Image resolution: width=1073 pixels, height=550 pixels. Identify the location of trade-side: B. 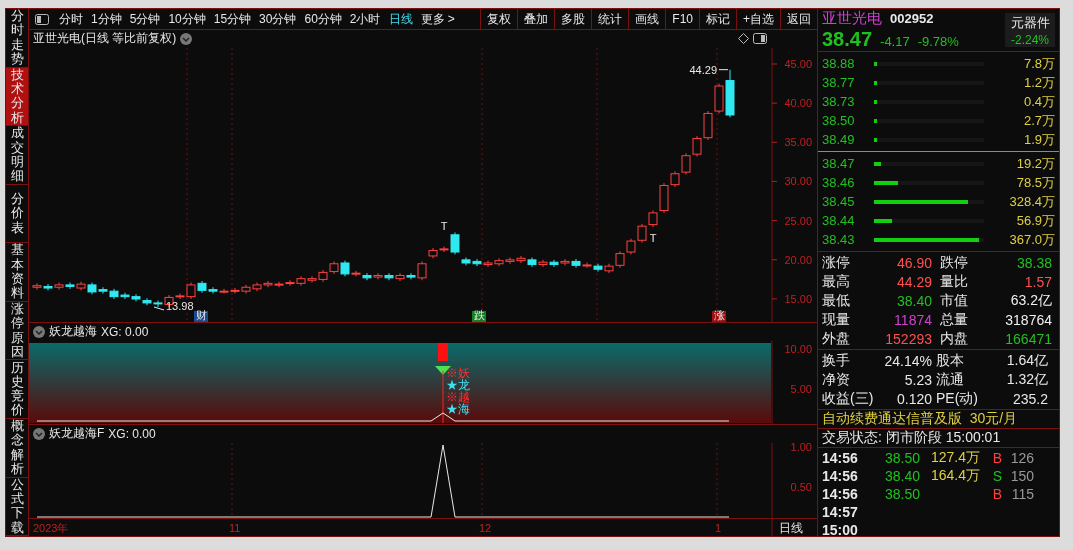
(996, 494).